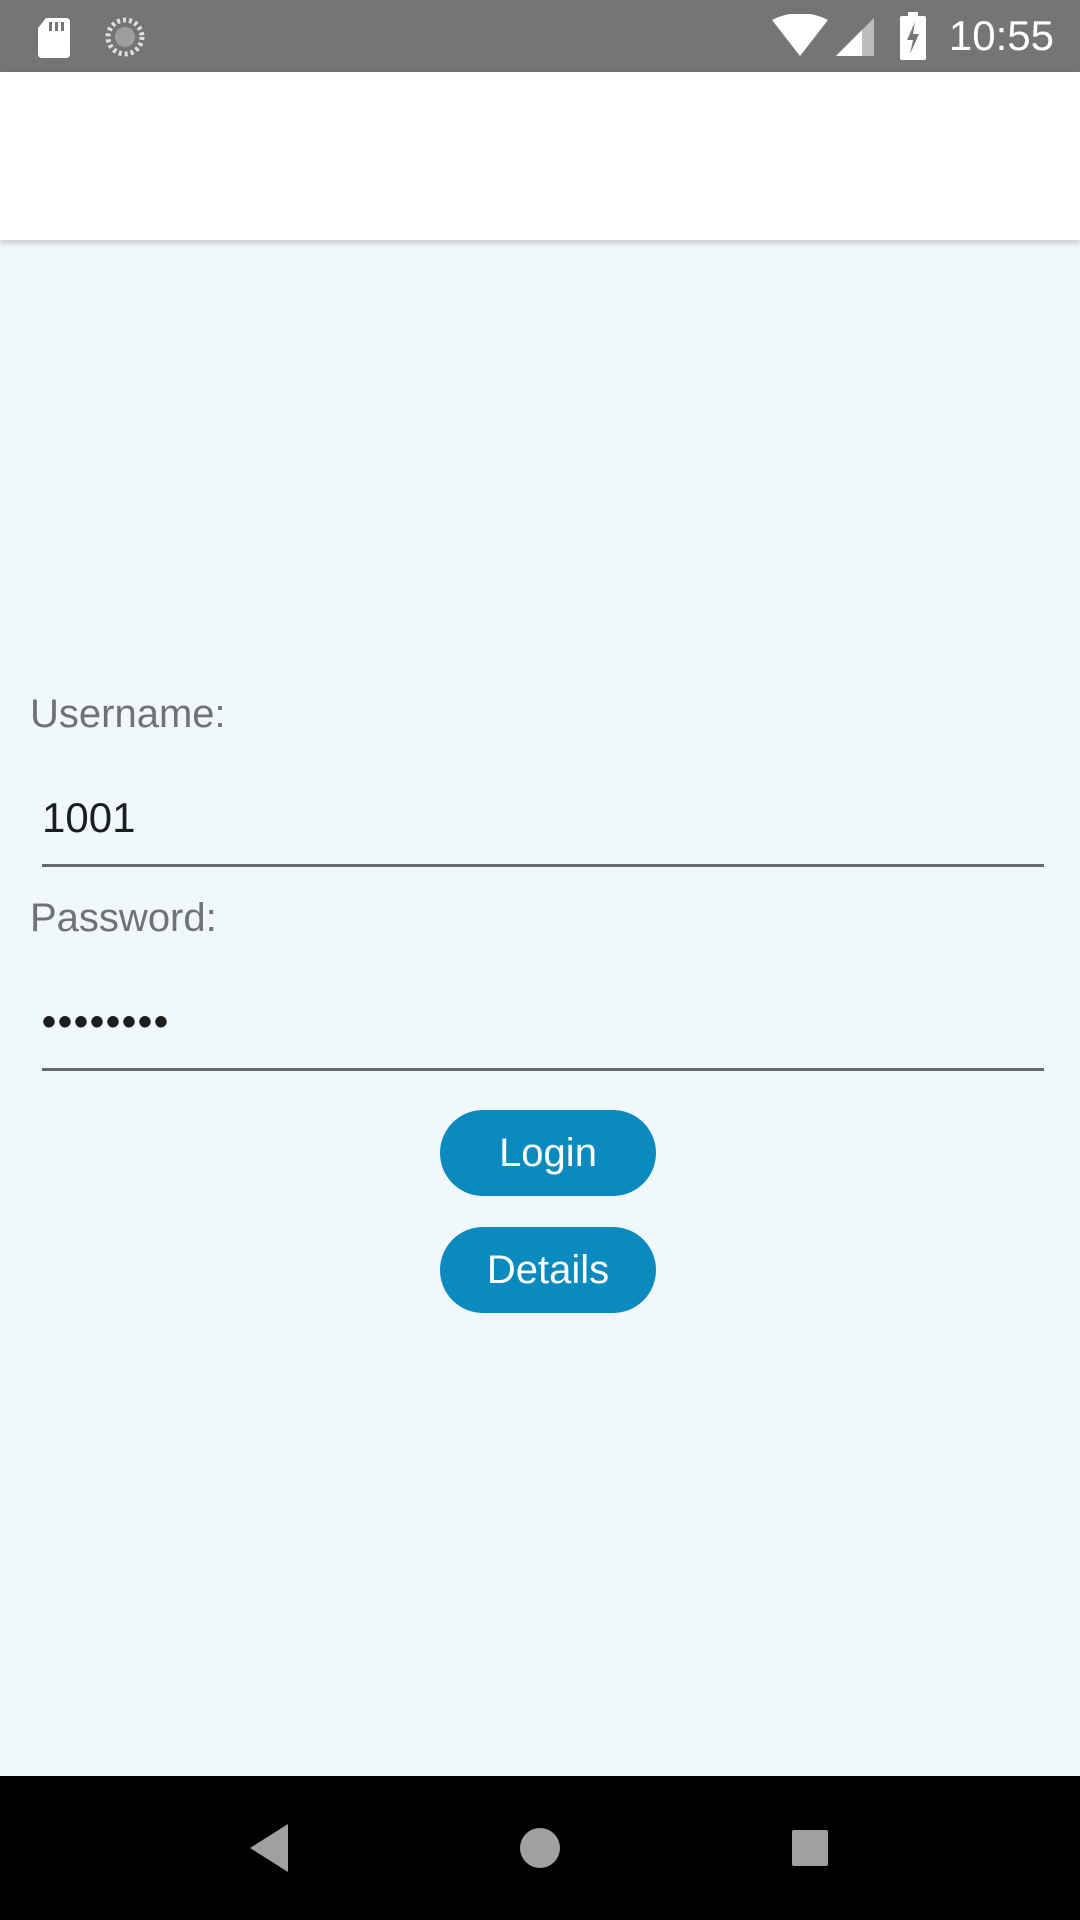  What do you see at coordinates (543, 828) in the screenshot?
I see `username-field: 1001` at bounding box center [543, 828].